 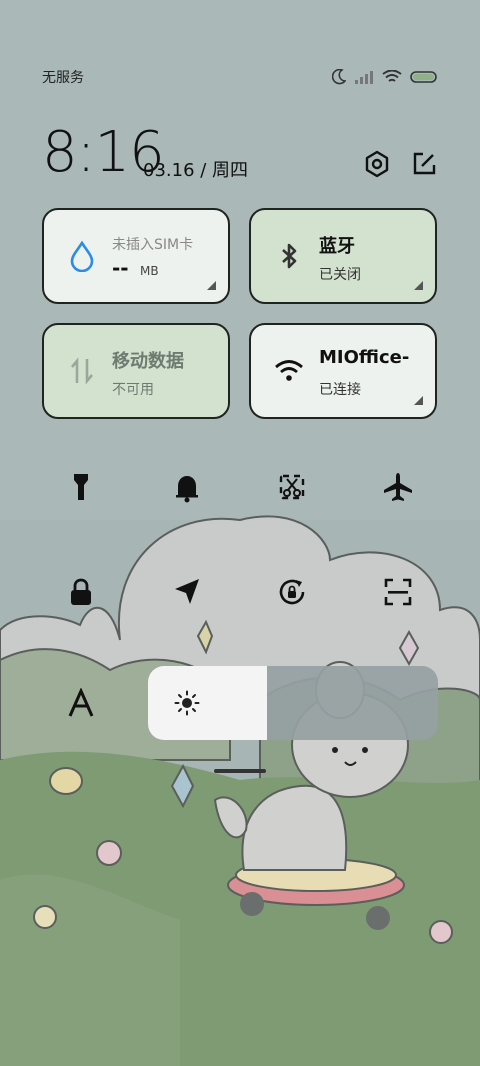 What do you see at coordinates (153, 245) in the screenshot?
I see `data-usage-title: 未插入SIM卡` at bounding box center [153, 245].